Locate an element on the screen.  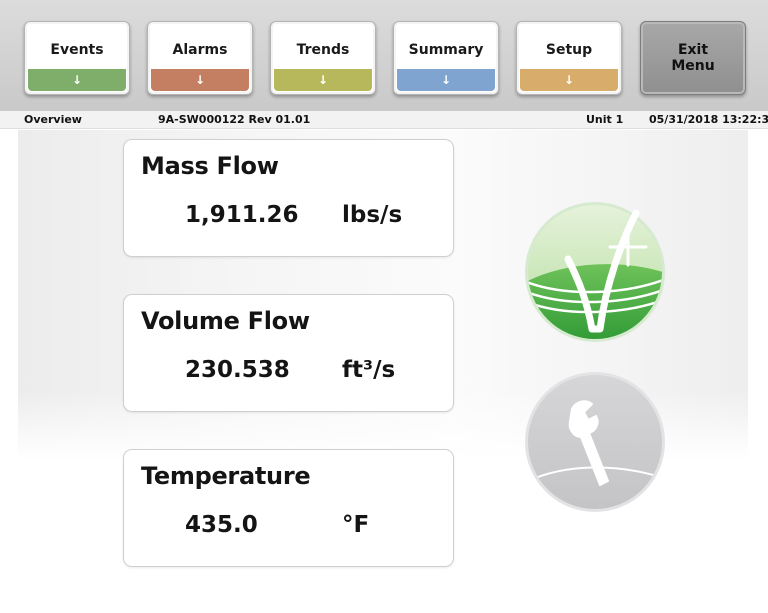
trends-button-label: Trends is located at coordinates (323, 50).